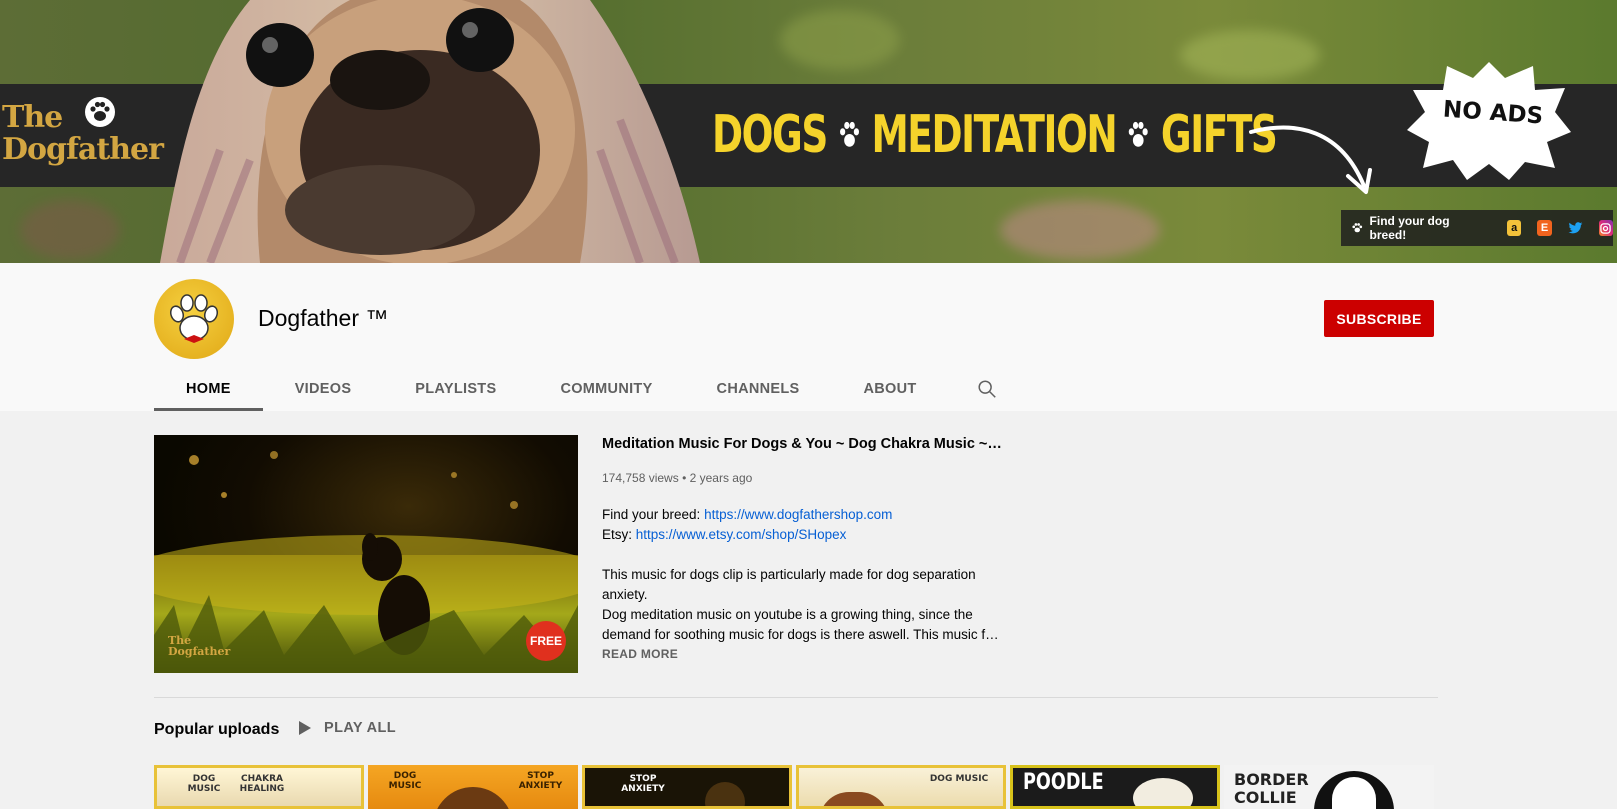  What do you see at coordinates (540, 781) in the screenshot?
I see `thumbnail-label-right: STOP ANXIETY` at bounding box center [540, 781].